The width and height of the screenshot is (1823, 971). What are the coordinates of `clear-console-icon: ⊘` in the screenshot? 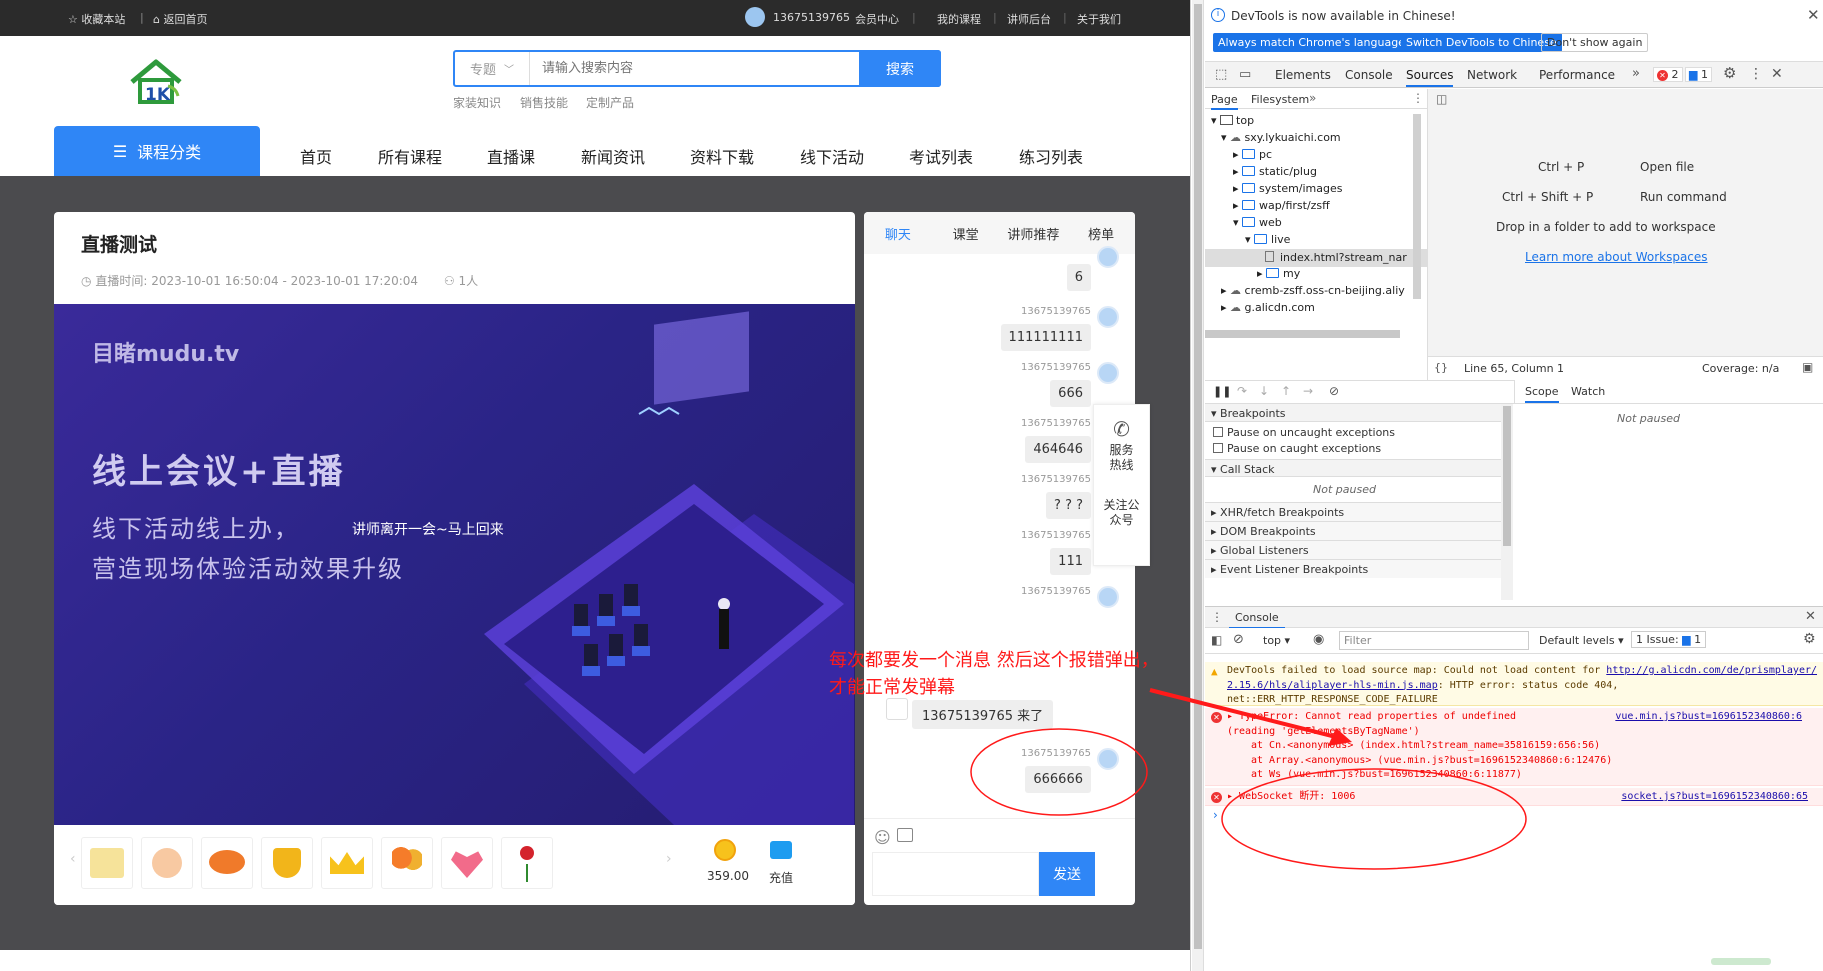 It's located at (1238, 639).